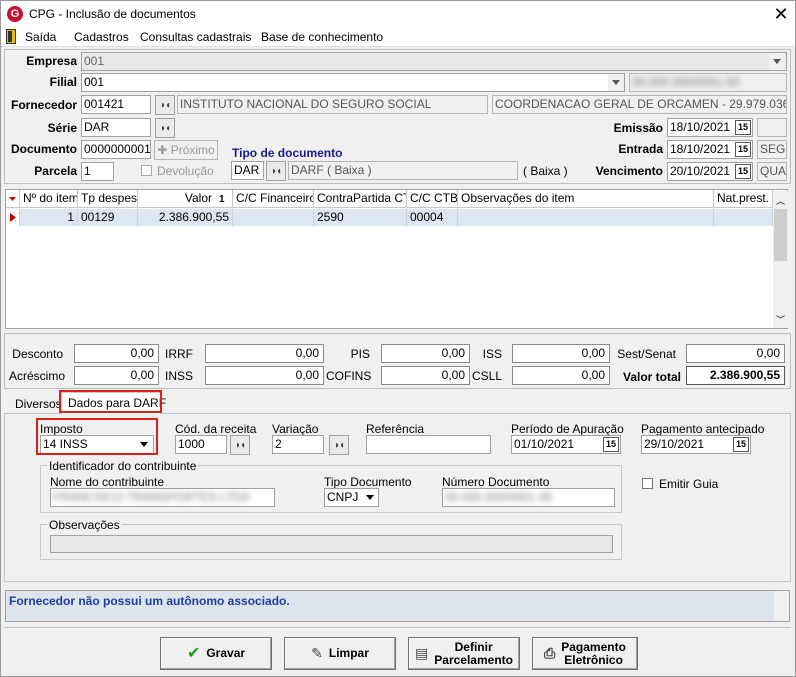 Image resolution: width=796 pixels, height=677 pixels. I want to click on numero-documento-label: Número Documento, so click(496, 482).